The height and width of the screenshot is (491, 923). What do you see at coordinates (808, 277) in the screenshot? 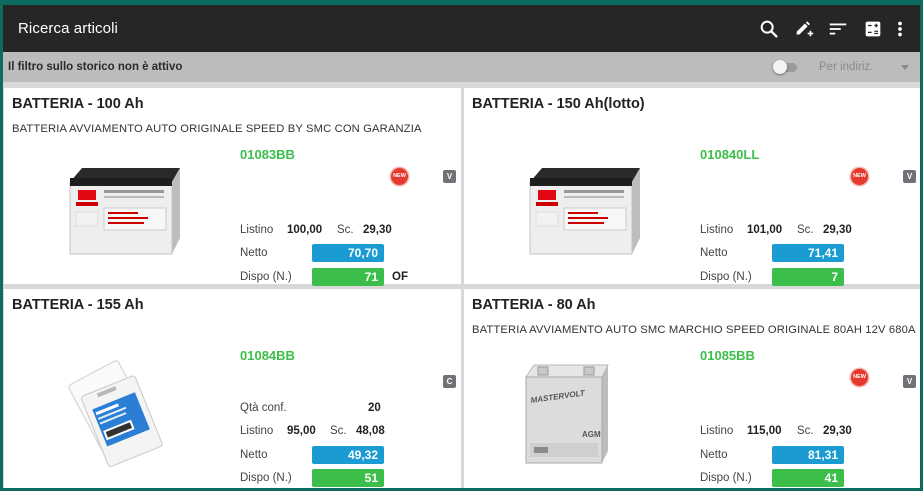
I see `availability-value: 7` at bounding box center [808, 277].